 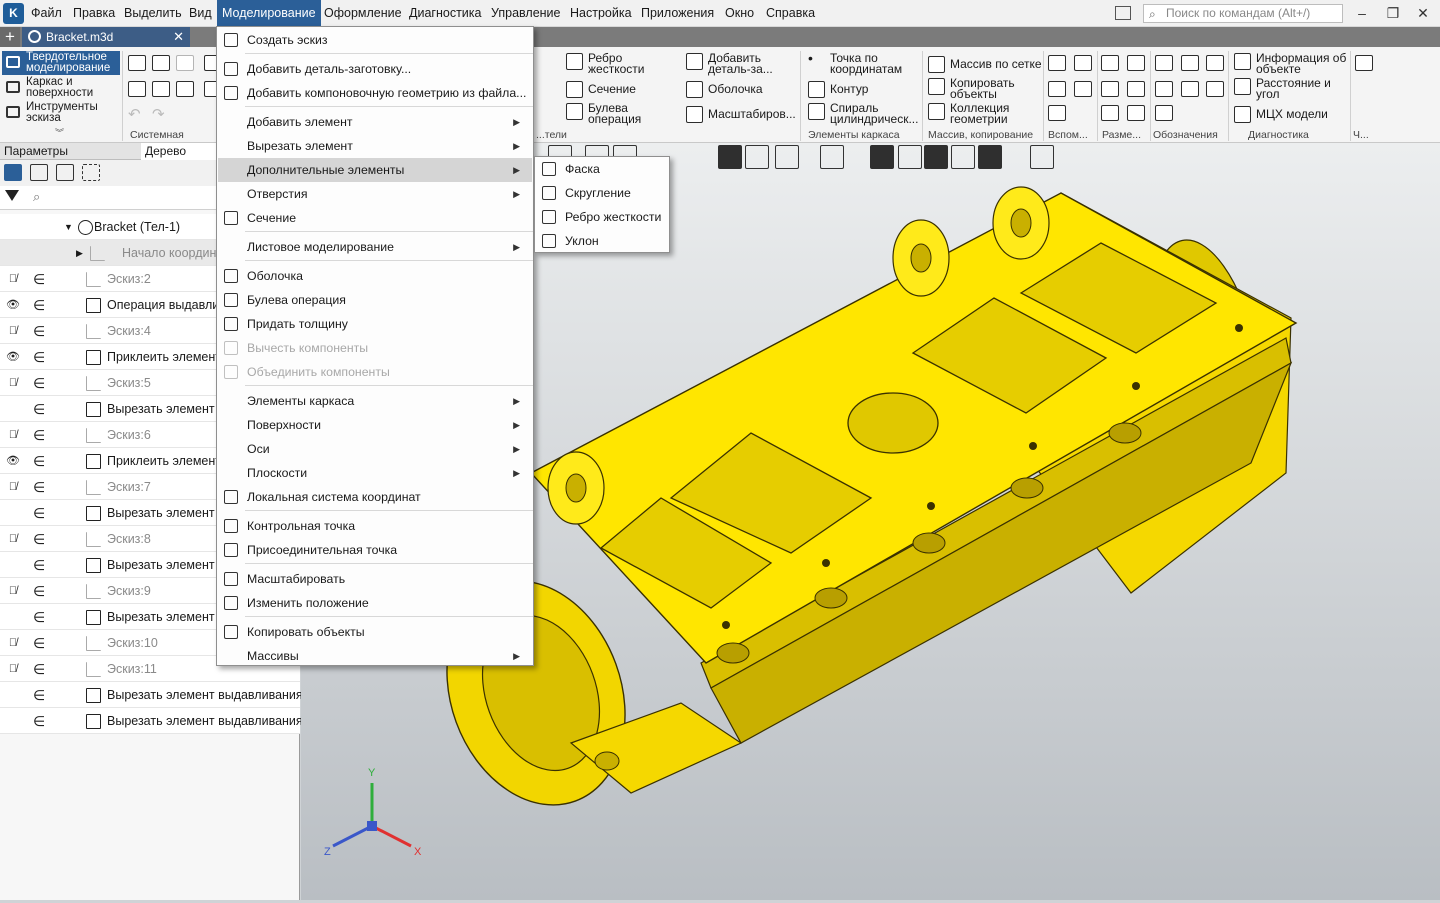 I want to click on menu-applications: Приложения, so click(x=677, y=13).